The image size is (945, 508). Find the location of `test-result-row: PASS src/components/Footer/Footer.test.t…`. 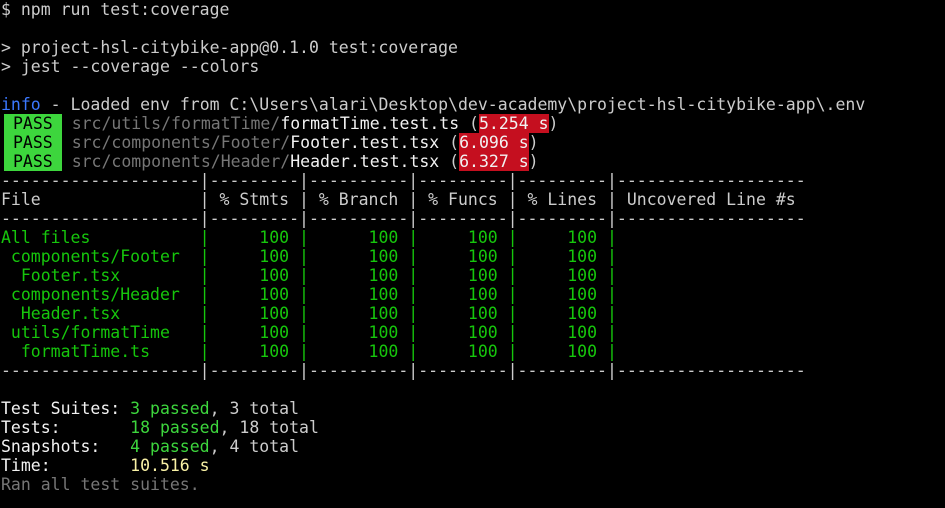

test-result-row: PASS src/components/Footer/Footer.test.t… is located at coordinates (473, 142).